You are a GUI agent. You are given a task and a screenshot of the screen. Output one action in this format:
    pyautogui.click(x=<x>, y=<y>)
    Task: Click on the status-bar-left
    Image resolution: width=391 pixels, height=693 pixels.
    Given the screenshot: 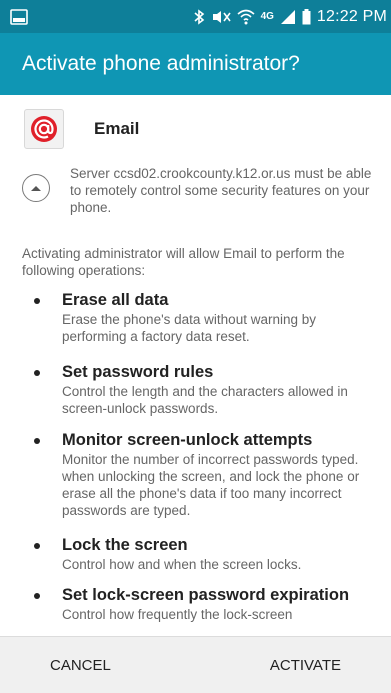 What is the action you would take?
    pyautogui.click(x=19, y=16)
    